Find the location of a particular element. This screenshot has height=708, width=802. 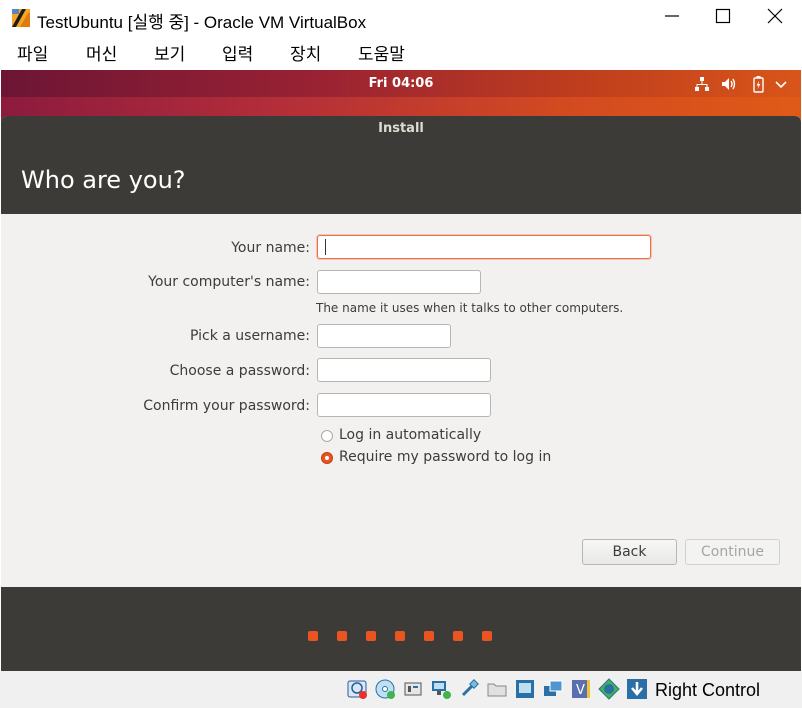

your-name-input is located at coordinates (484, 247).